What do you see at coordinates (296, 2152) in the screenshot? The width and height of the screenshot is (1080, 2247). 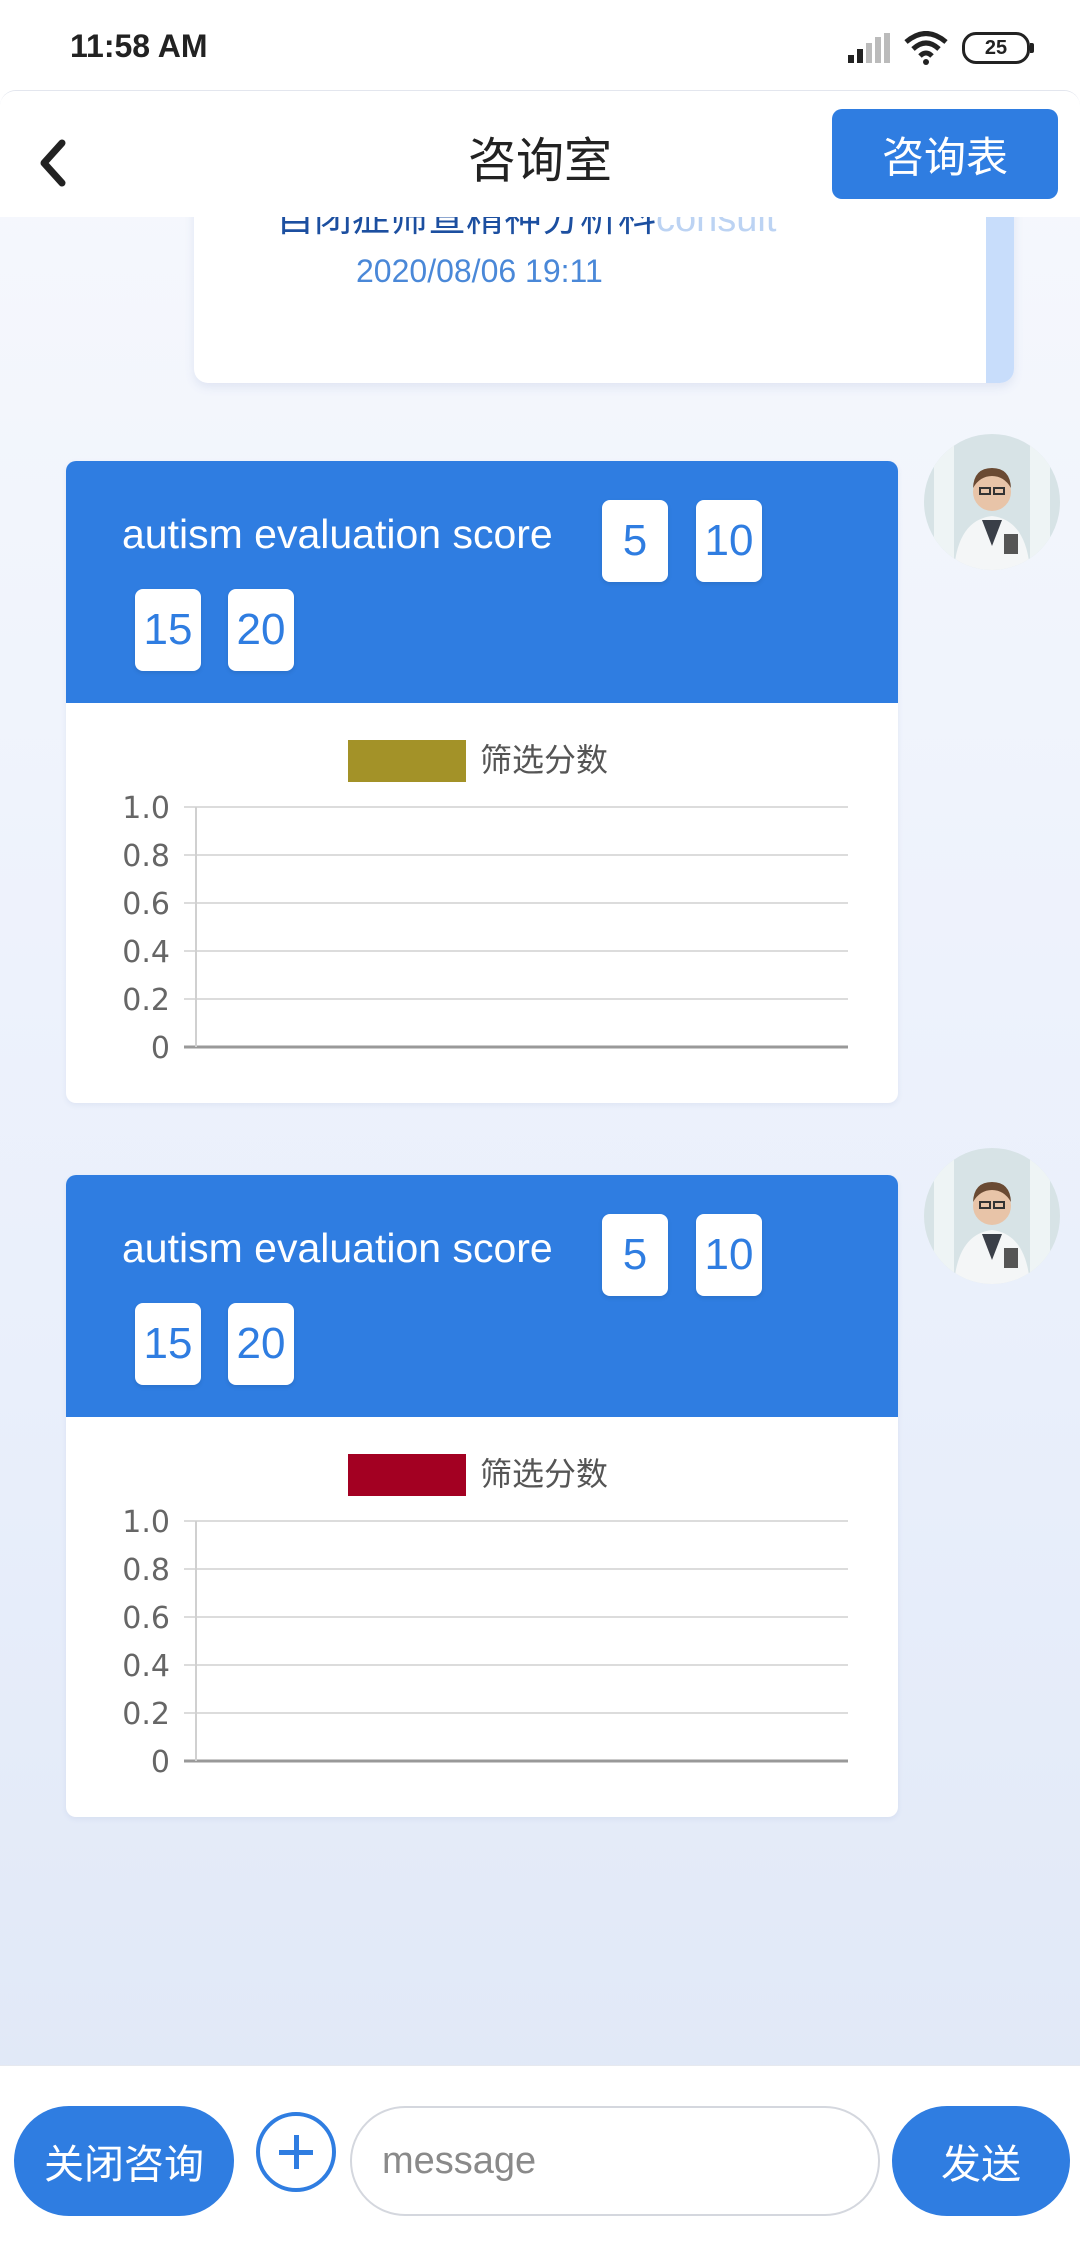 I see `plus-icon` at bounding box center [296, 2152].